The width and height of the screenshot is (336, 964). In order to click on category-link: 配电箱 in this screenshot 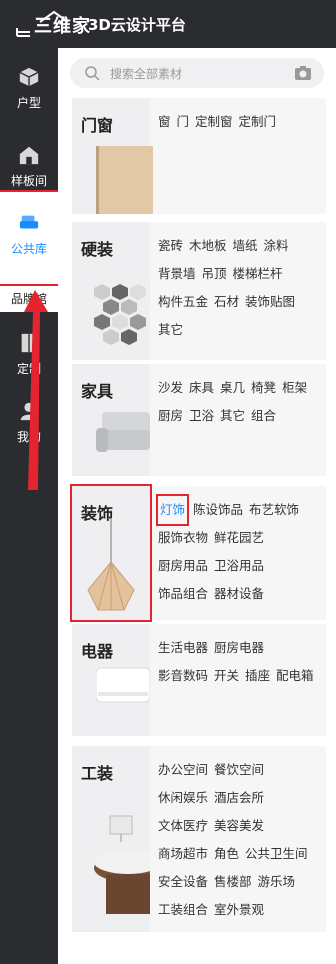, I will do `click(295, 676)`.